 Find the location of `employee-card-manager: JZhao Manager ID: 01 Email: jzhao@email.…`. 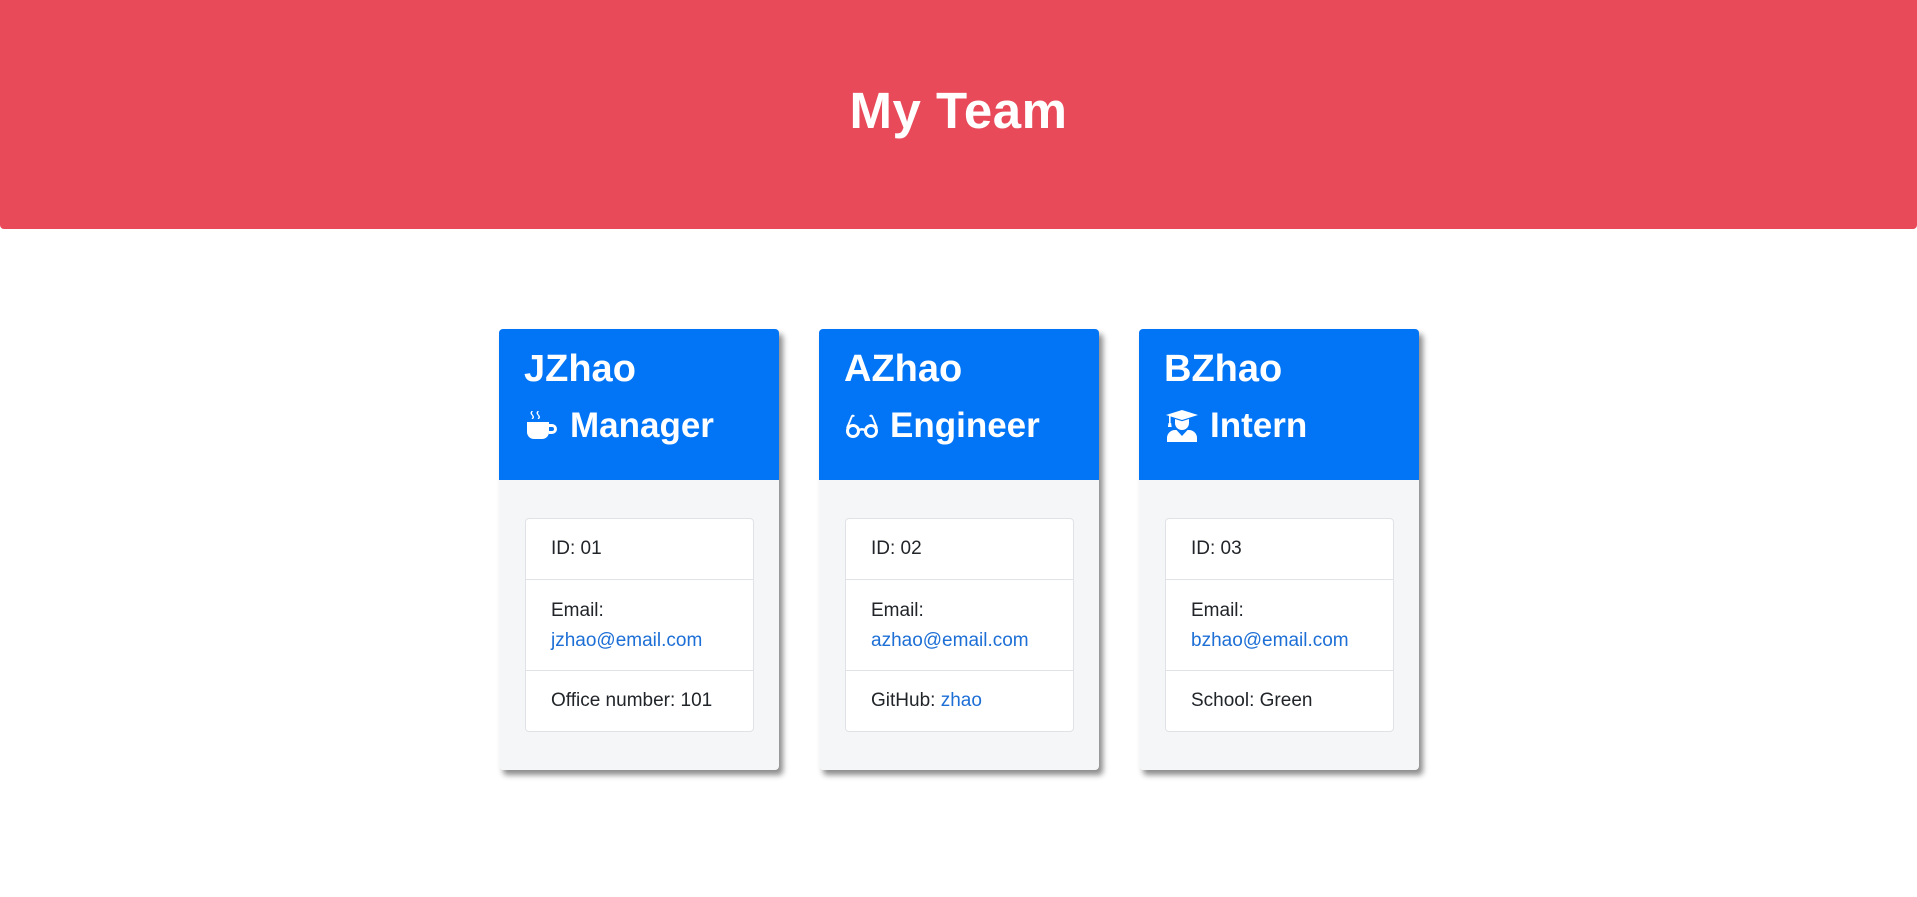

employee-card-manager: JZhao Manager ID: 01 Email: jzhao@email.… is located at coordinates (639, 549).